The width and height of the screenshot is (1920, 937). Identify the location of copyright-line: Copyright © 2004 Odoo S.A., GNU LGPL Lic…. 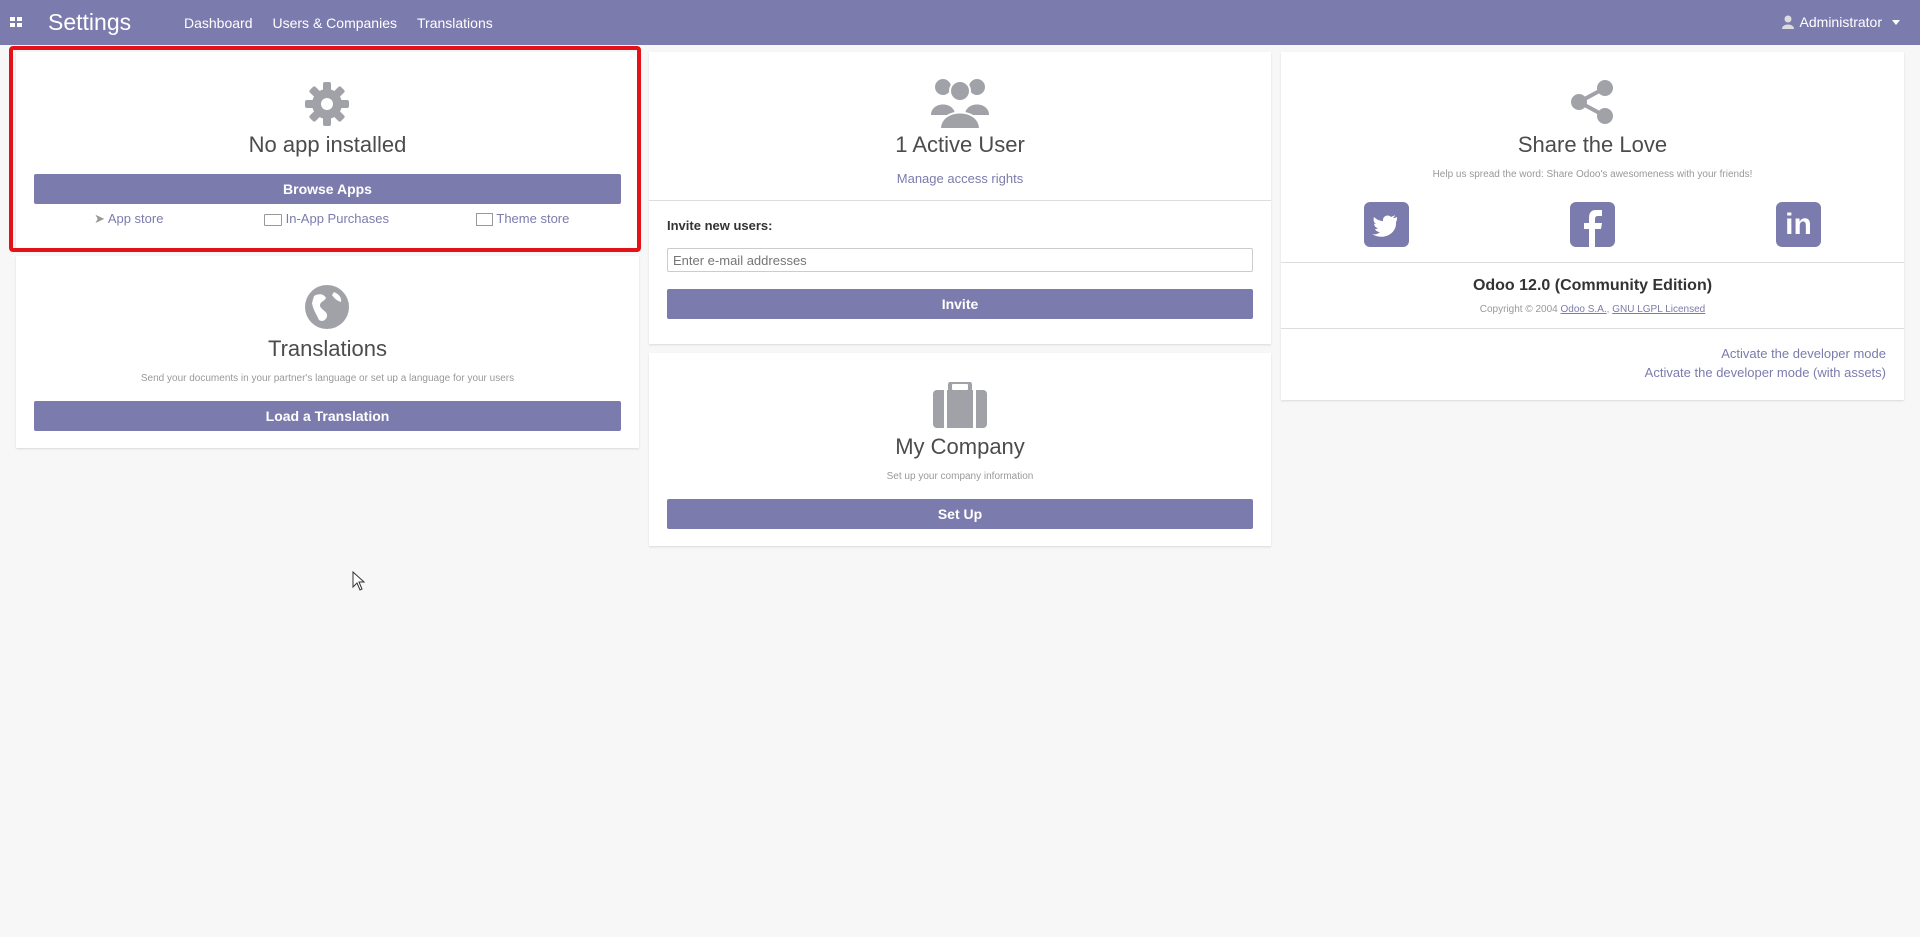
(1592, 309).